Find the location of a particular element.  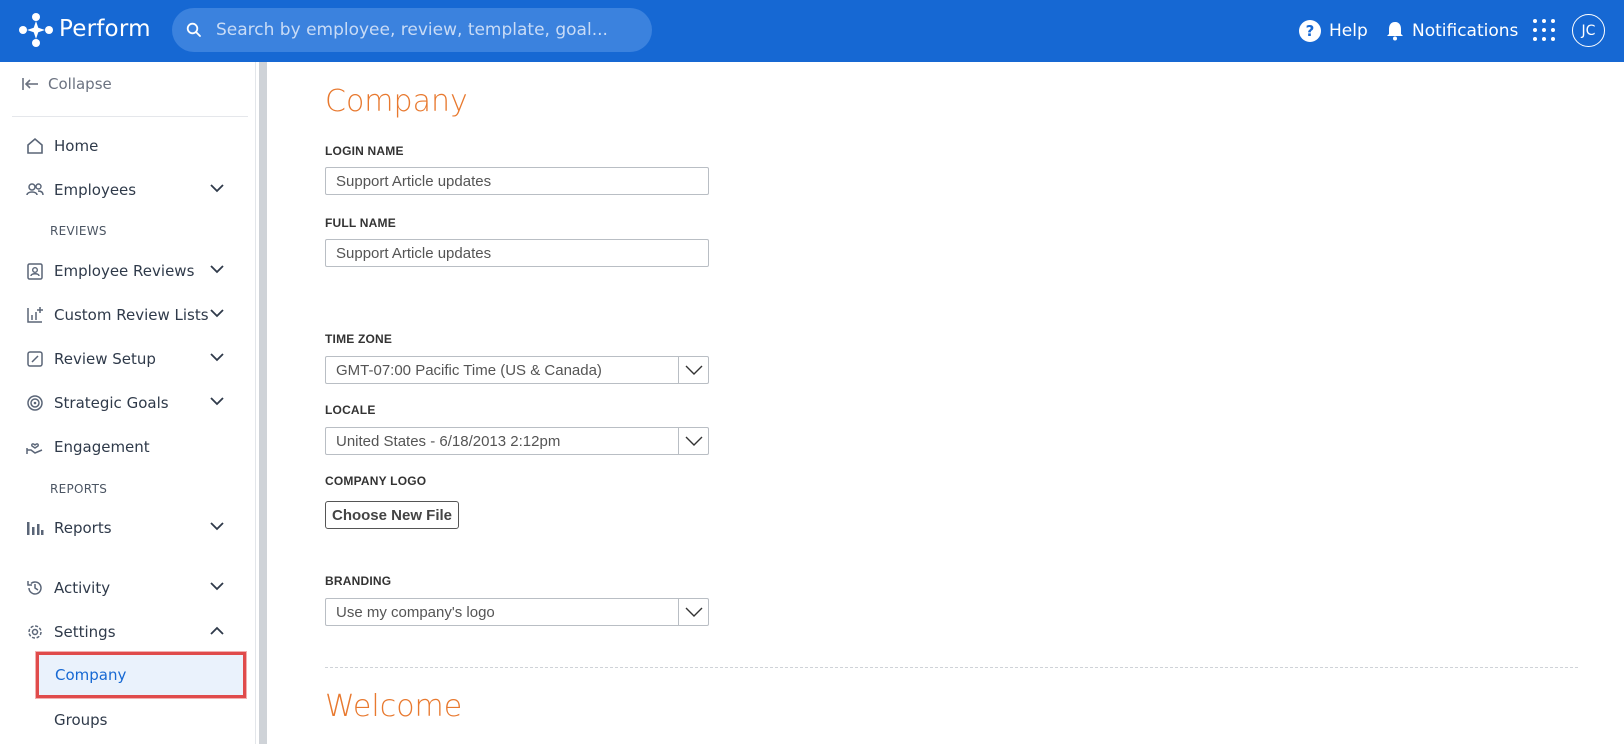

gear-icon is located at coordinates (35, 632).